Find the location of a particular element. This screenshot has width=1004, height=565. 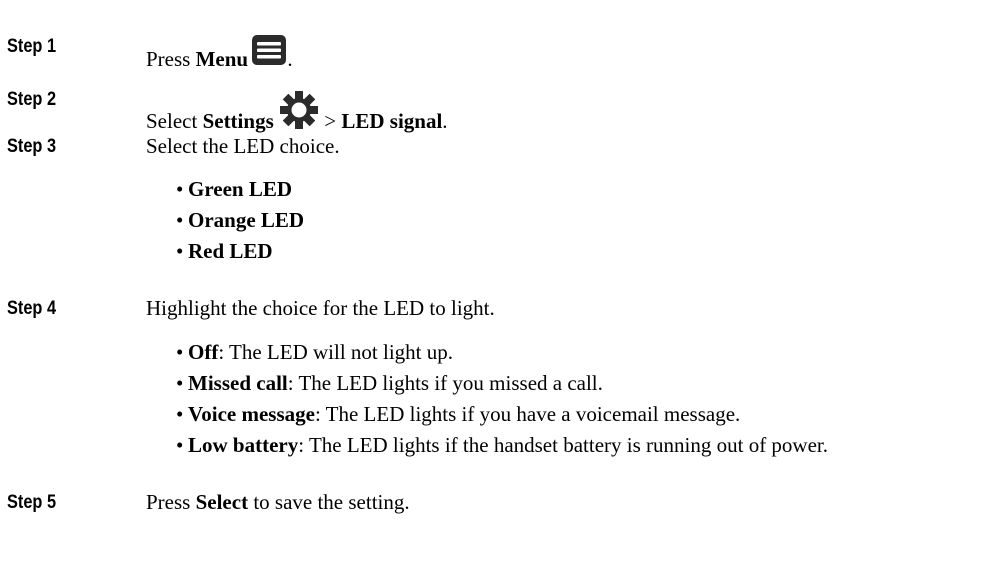

step-3-text: Select the LED choice. is located at coordinates (243, 146).